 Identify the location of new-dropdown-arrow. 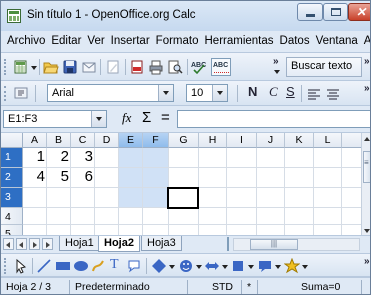
(34, 68).